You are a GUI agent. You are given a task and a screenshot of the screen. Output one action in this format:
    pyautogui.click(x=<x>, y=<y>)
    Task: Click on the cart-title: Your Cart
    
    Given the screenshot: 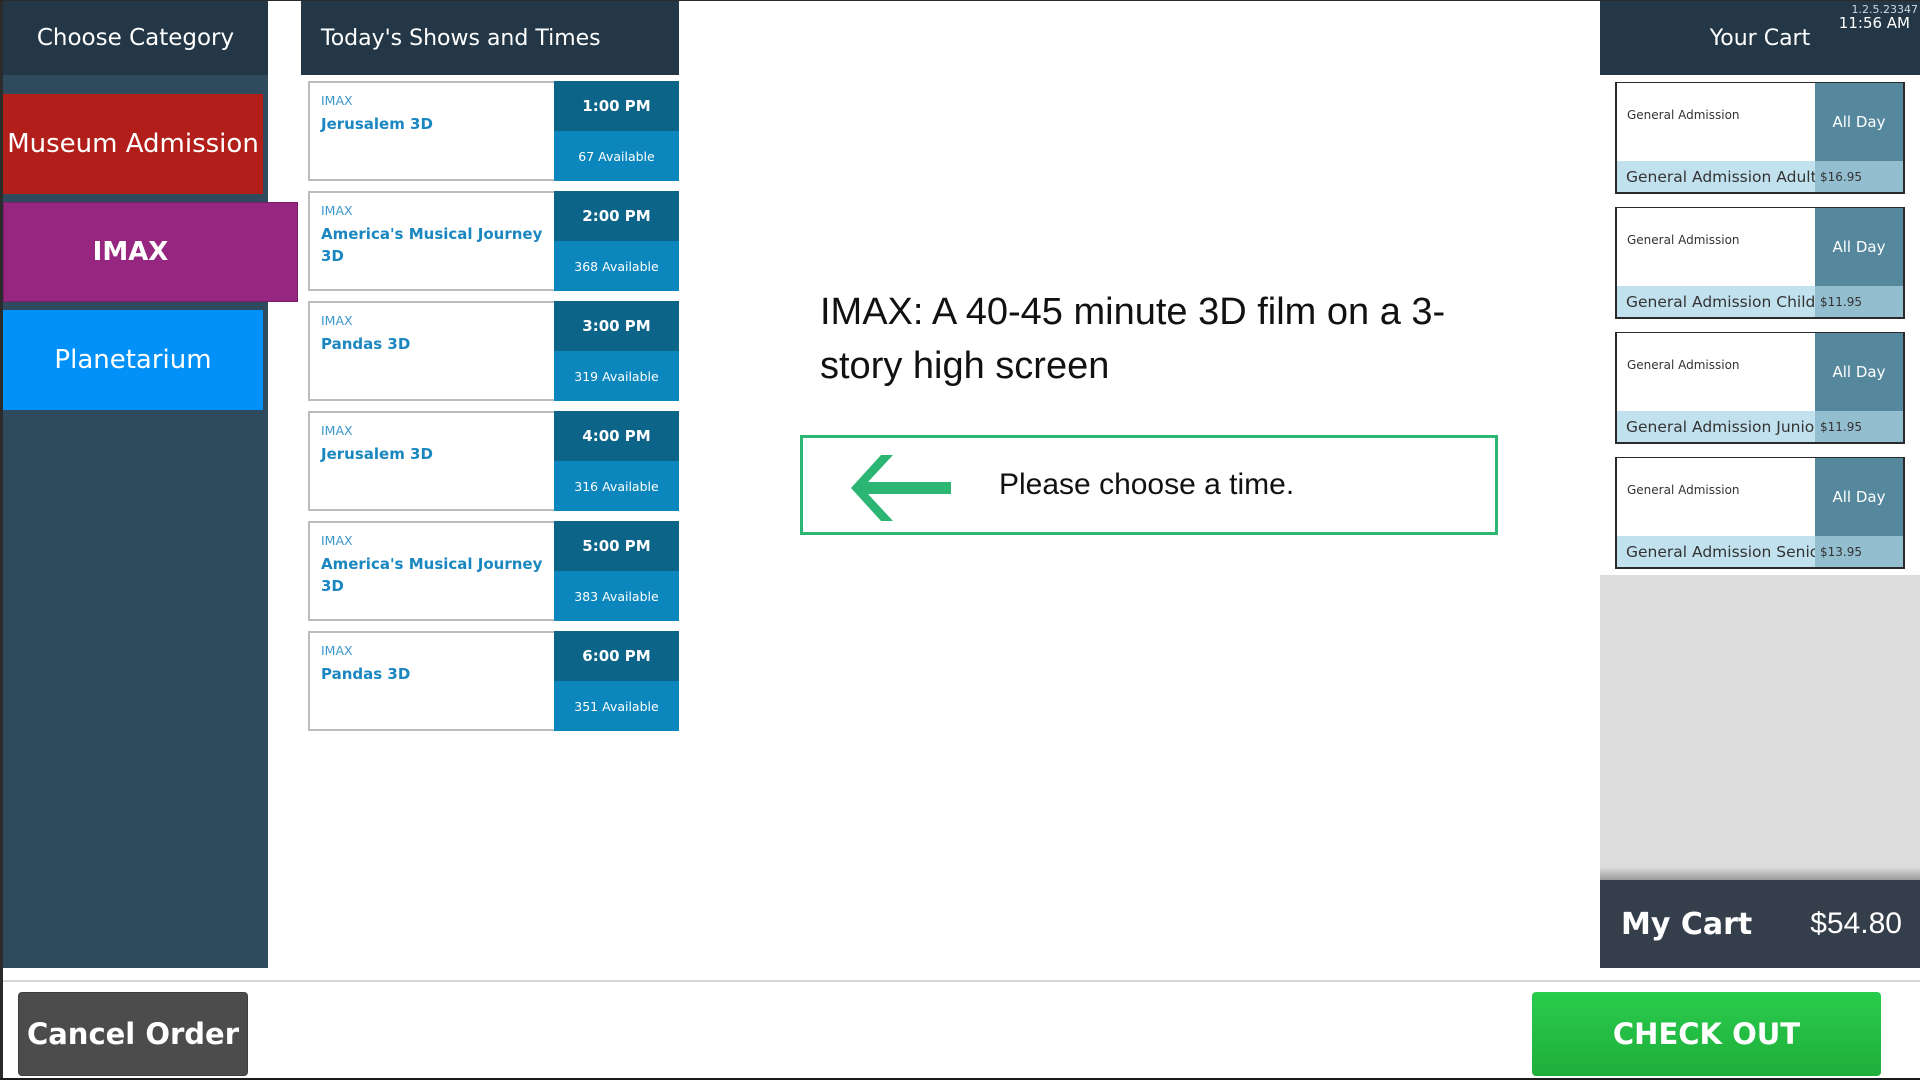 What is the action you would take?
    pyautogui.click(x=1760, y=38)
    